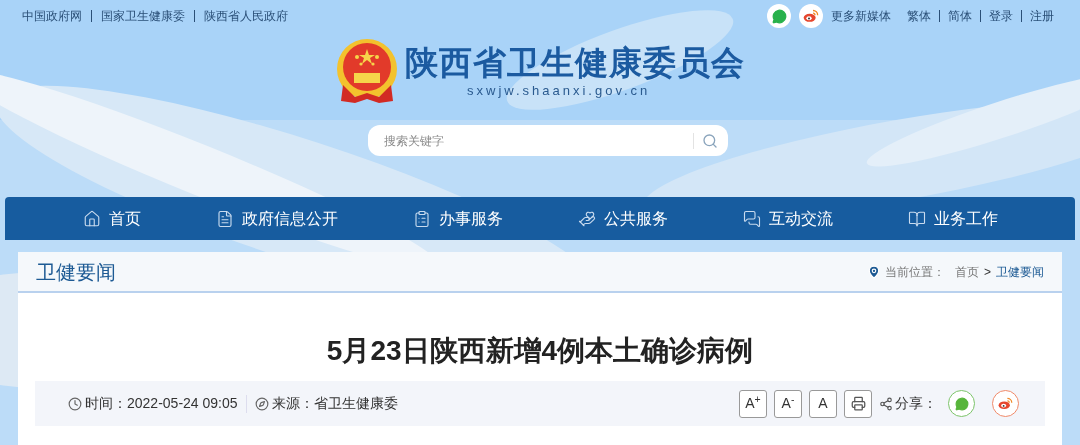  Describe the element at coordinates (960, 16) in the screenshot. I see `top-link: 简体` at that location.